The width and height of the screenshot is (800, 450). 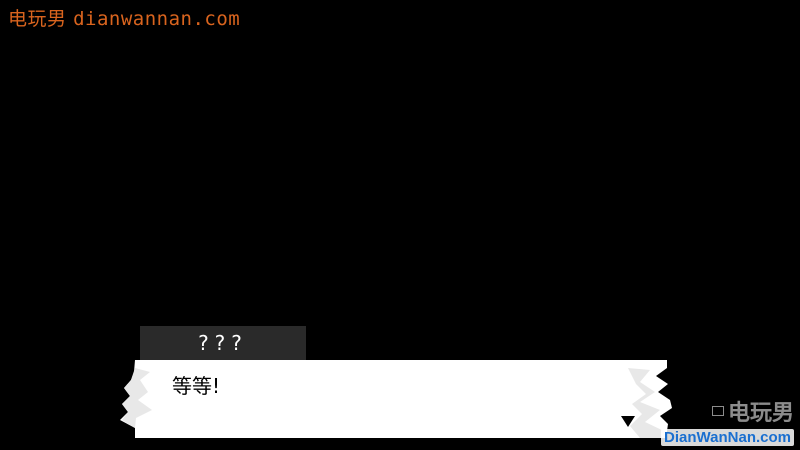 What do you see at coordinates (717, 411) in the screenshot?
I see `logo-icon` at bounding box center [717, 411].